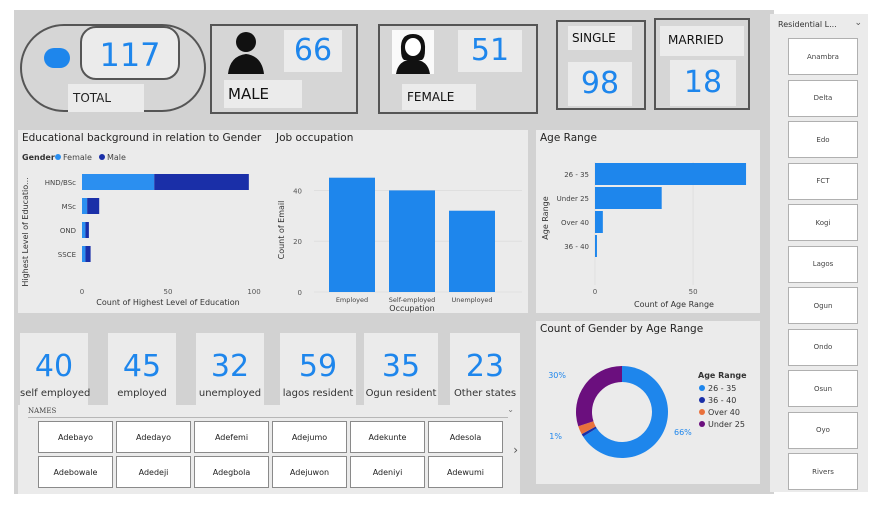 The image size is (894, 506). What do you see at coordinates (823, 388) in the screenshot?
I see `residential-option: Osun` at bounding box center [823, 388].